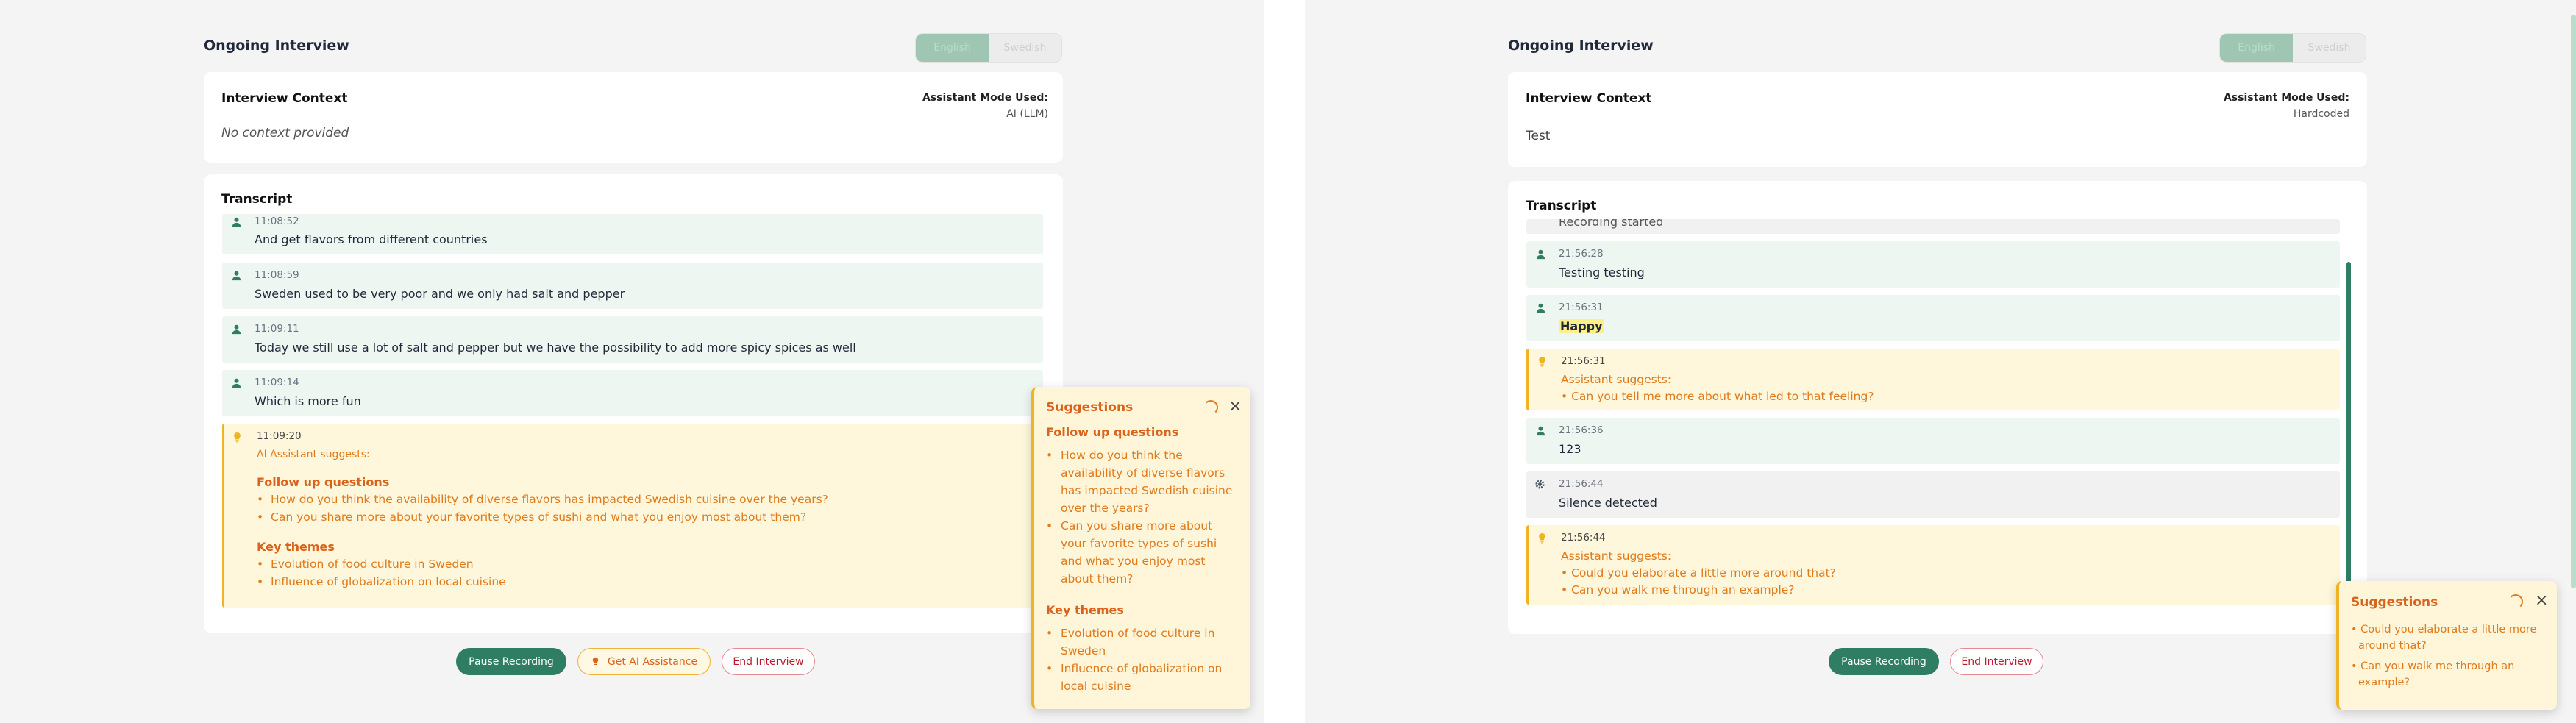 The image size is (2576, 723). What do you see at coordinates (1137, 526) in the screenshot?
I see `popup-line: Can you share more about` at bounding box center [1137, 526].